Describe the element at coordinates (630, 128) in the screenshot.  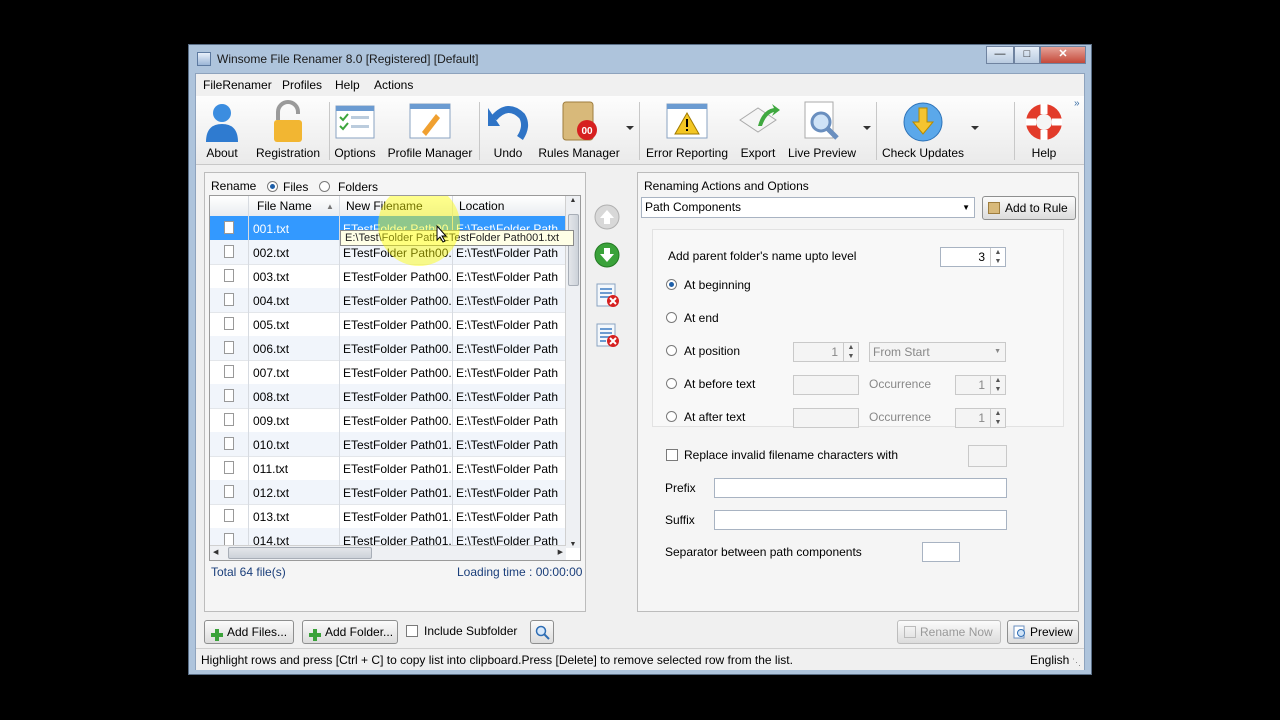
I see `rules-manager-dropdown-icon` at that location.